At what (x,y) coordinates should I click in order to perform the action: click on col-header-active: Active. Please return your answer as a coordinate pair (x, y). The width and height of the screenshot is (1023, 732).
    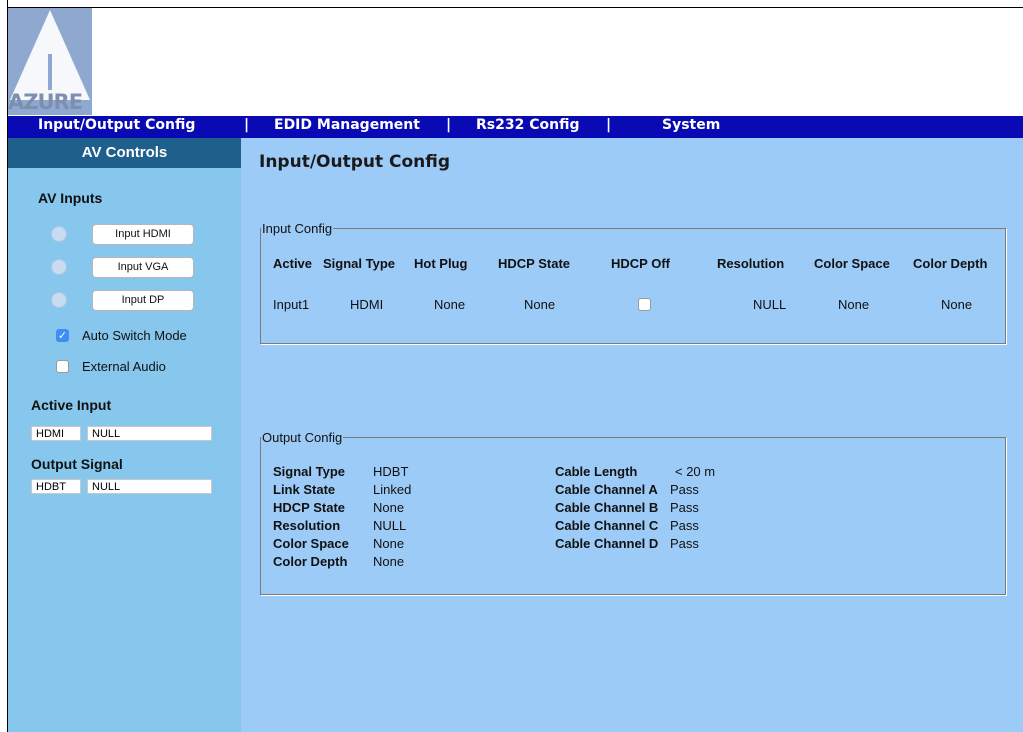
    Looking at the image, I should click on (293, 263).